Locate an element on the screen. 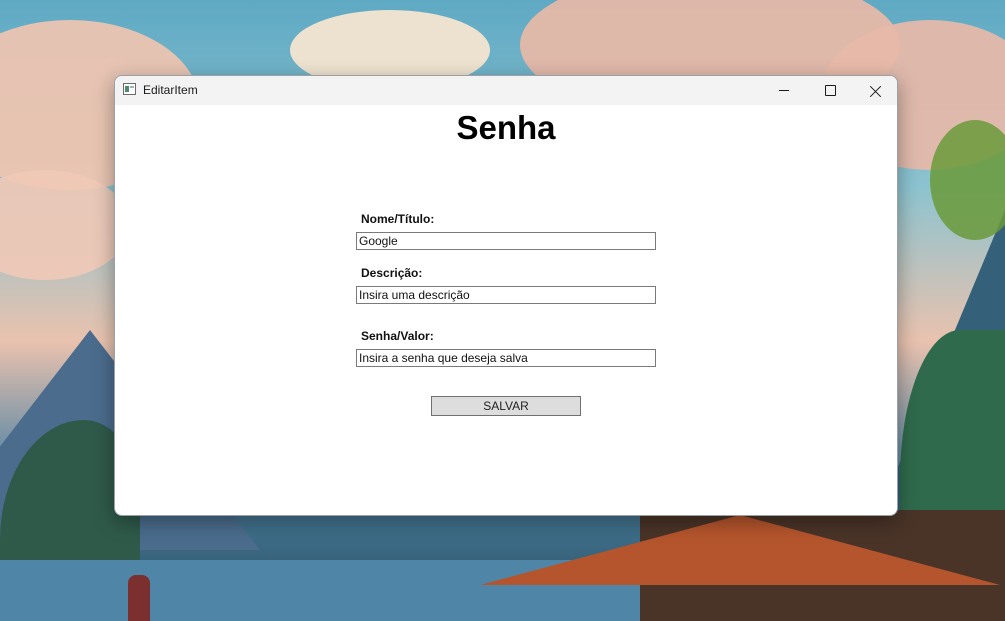 The image size is (1005, 621). maximize-button is located at coordinates (830, 90).